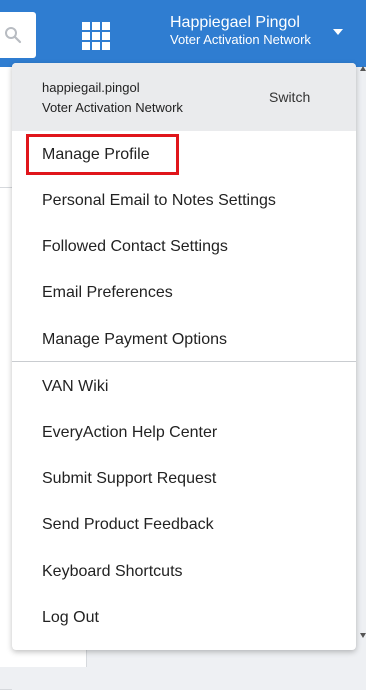 This screenshot has height=690, width=366. What do you see at coordinates (184, 361) in the screenshot?
I see `menu-divider` at bounding box center [184, 361].